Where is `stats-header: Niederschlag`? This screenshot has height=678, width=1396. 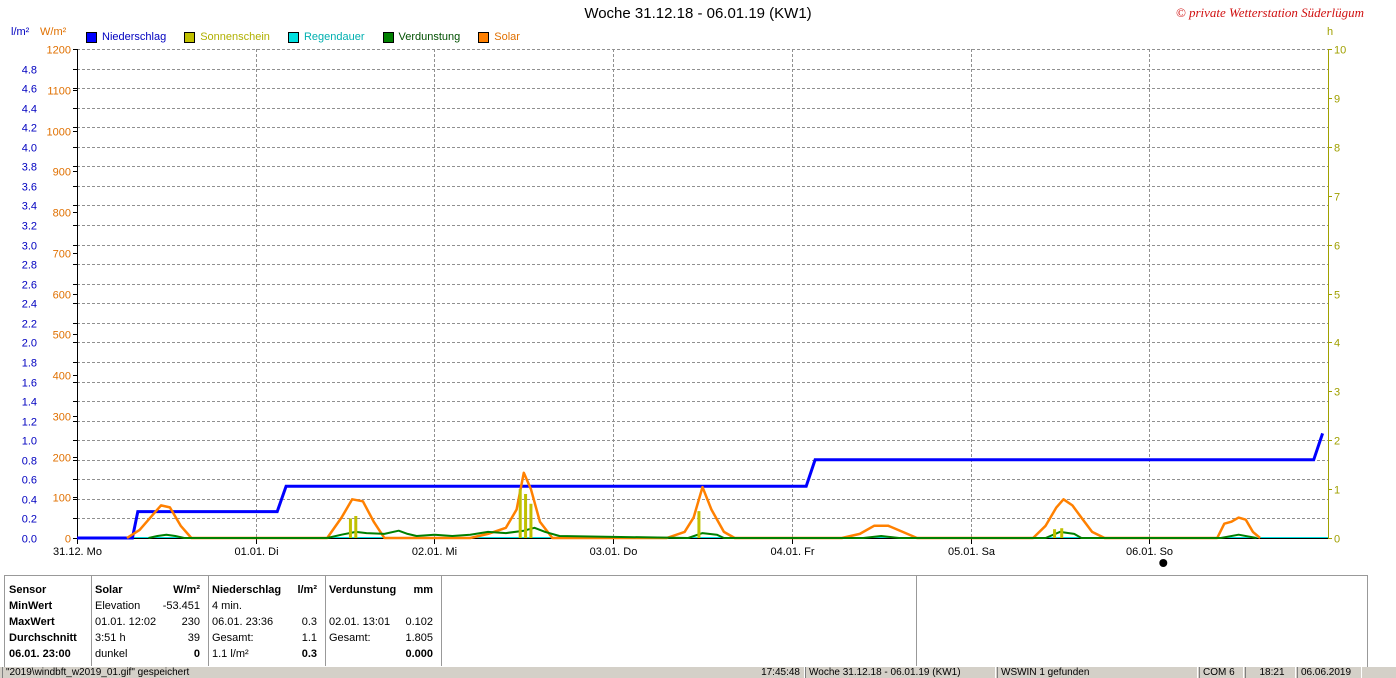
stats-header: Niederschlag is located at coordinates (247, 590).